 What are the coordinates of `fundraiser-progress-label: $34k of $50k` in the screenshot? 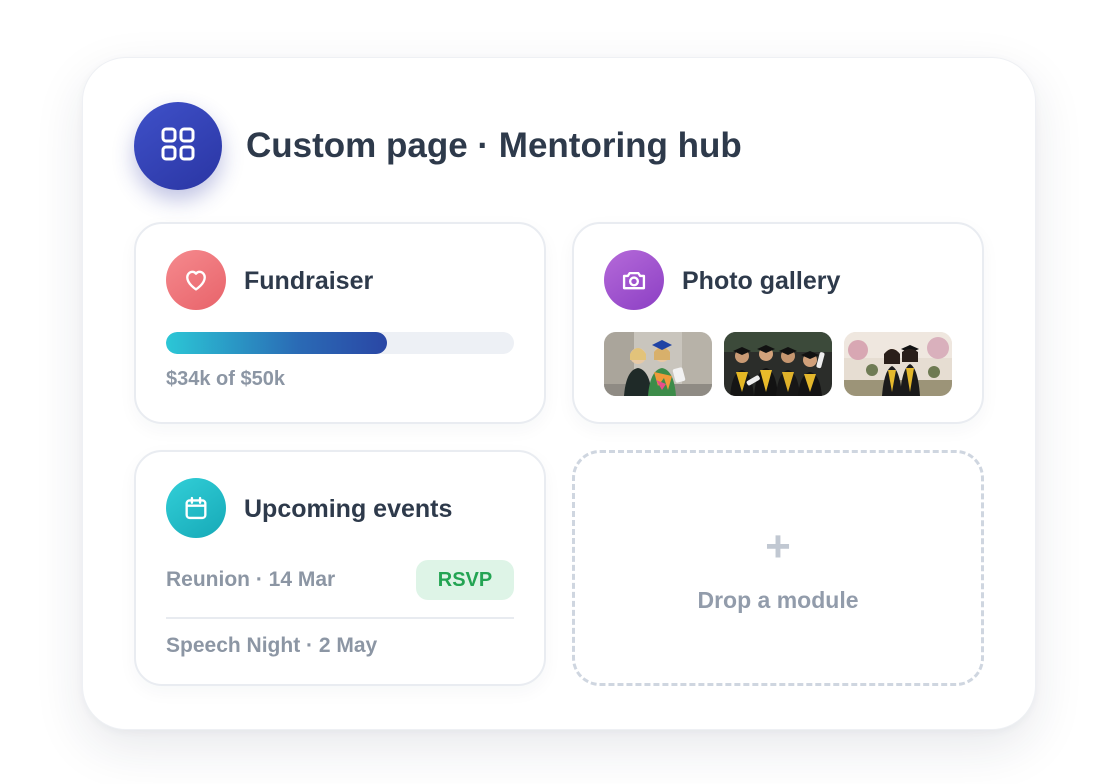 It's located at (225, 379).